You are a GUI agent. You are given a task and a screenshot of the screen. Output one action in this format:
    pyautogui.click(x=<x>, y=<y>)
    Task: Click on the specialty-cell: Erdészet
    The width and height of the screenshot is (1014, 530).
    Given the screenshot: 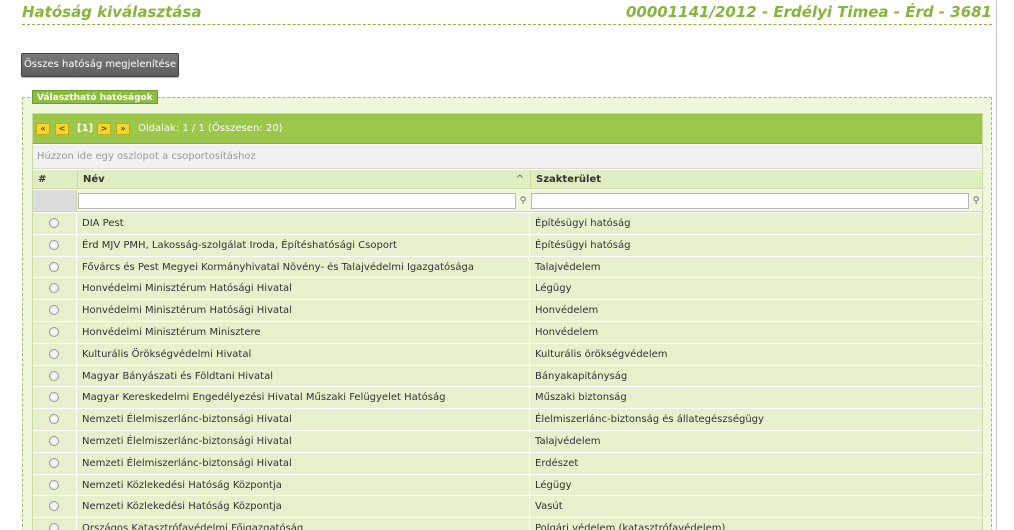 What is the action you would take?
    pyautogui.click(x=557, y=463)
    